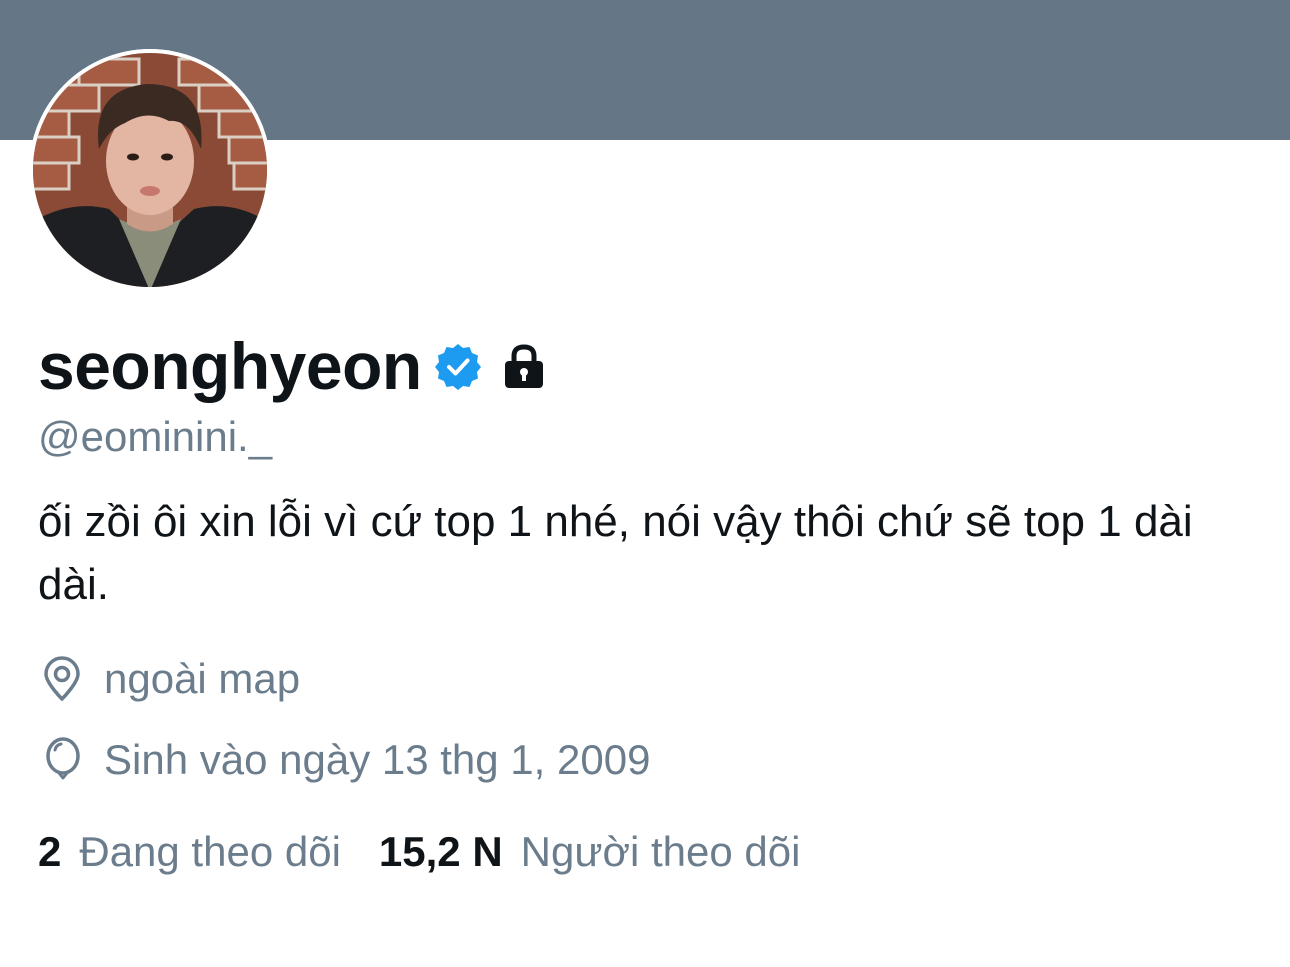  I want to click on following-count: 2, so click(50, 851).